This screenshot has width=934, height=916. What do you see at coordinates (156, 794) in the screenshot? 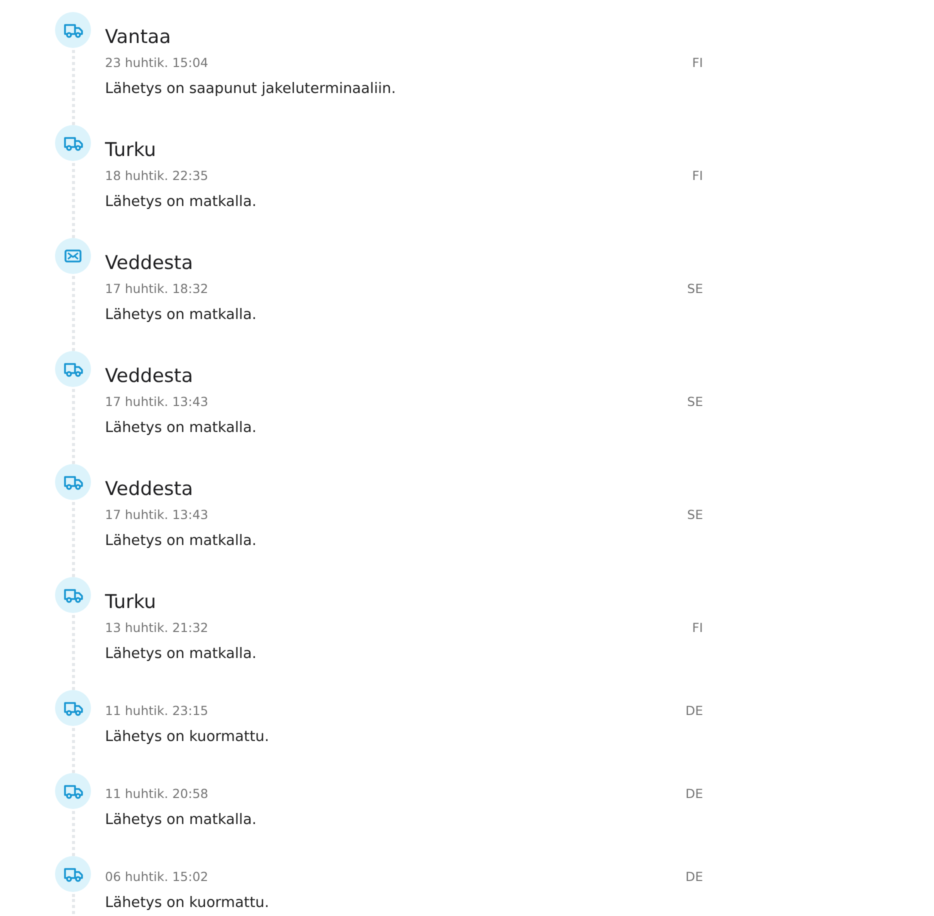
I see `event-date: 11 huhtik. 20:58` at bounding box center [156, 794].